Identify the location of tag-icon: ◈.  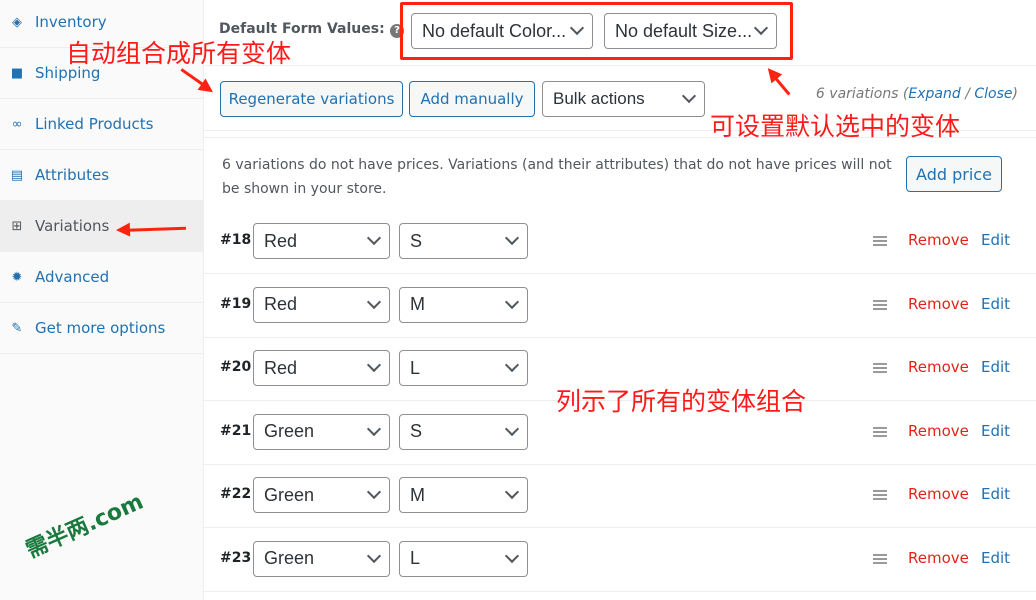
(17, 22).